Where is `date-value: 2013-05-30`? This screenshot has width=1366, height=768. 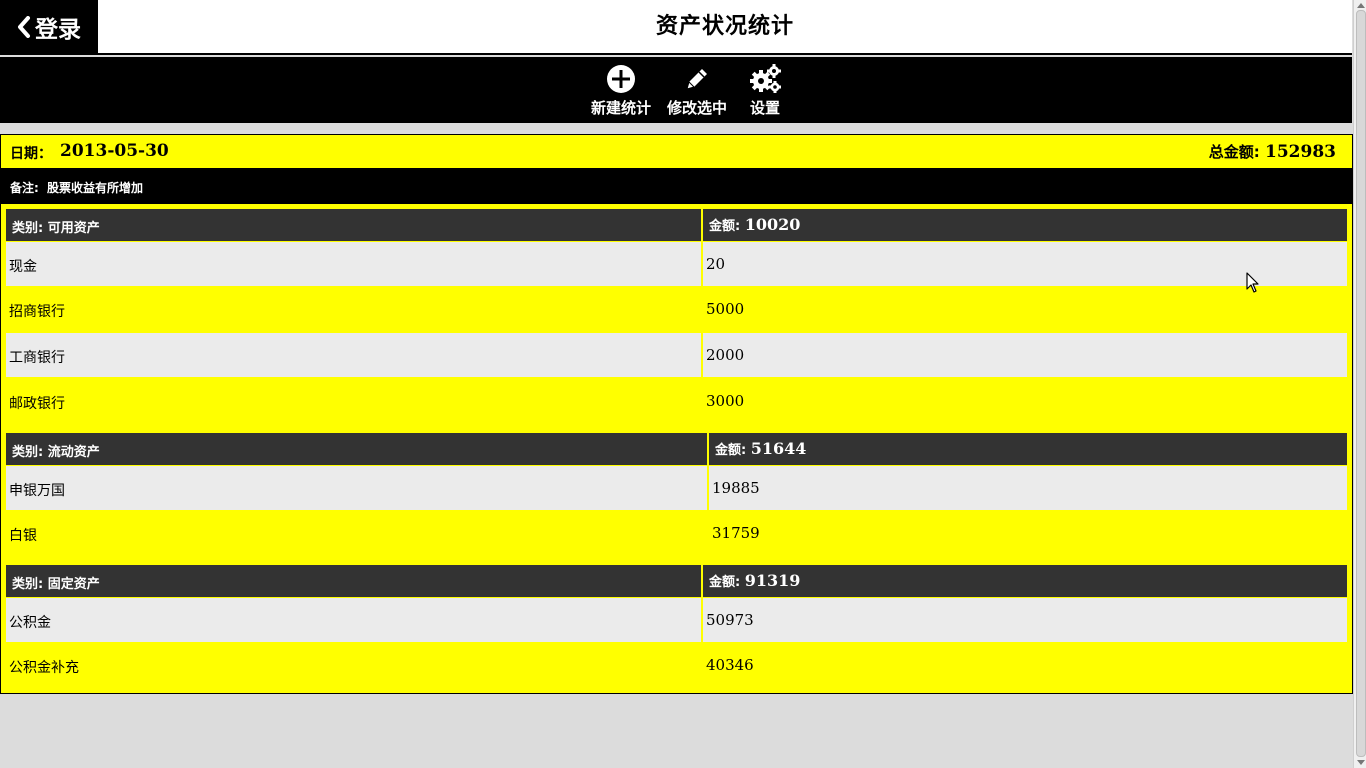 date-value: 2013-05-30 is located at coordinates (114, 151).